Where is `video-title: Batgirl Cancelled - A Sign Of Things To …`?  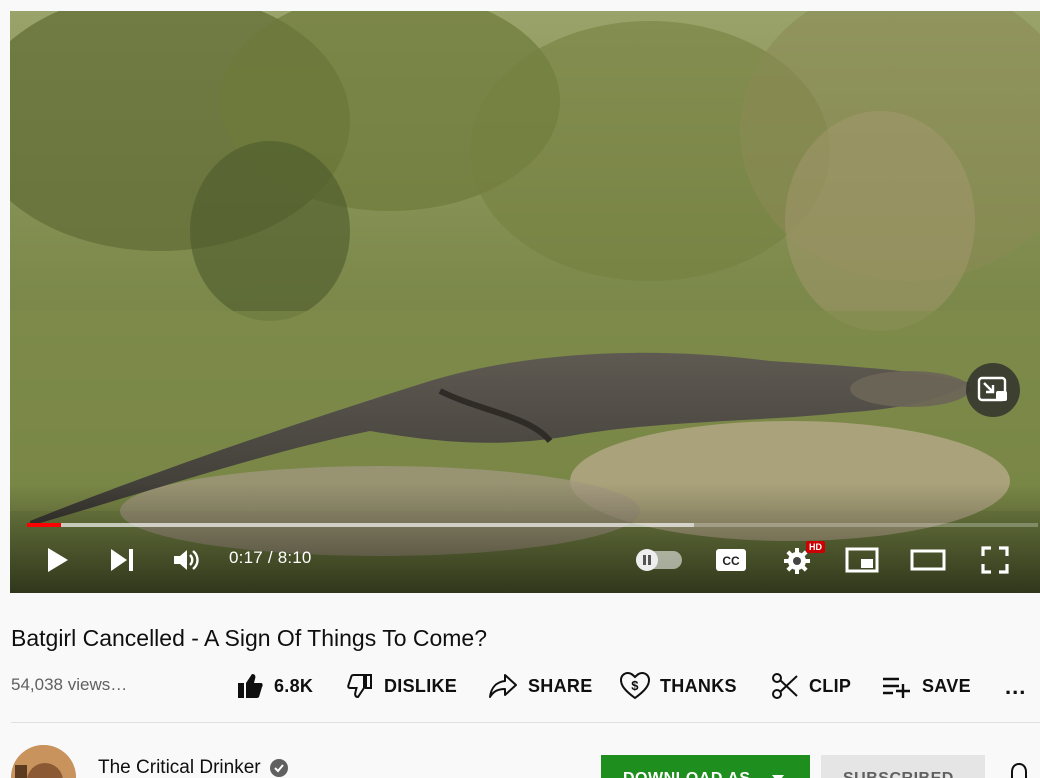
video-title: Batgirl Cancelled - A Sign Of Things To … is located at coordinates (249, 638).